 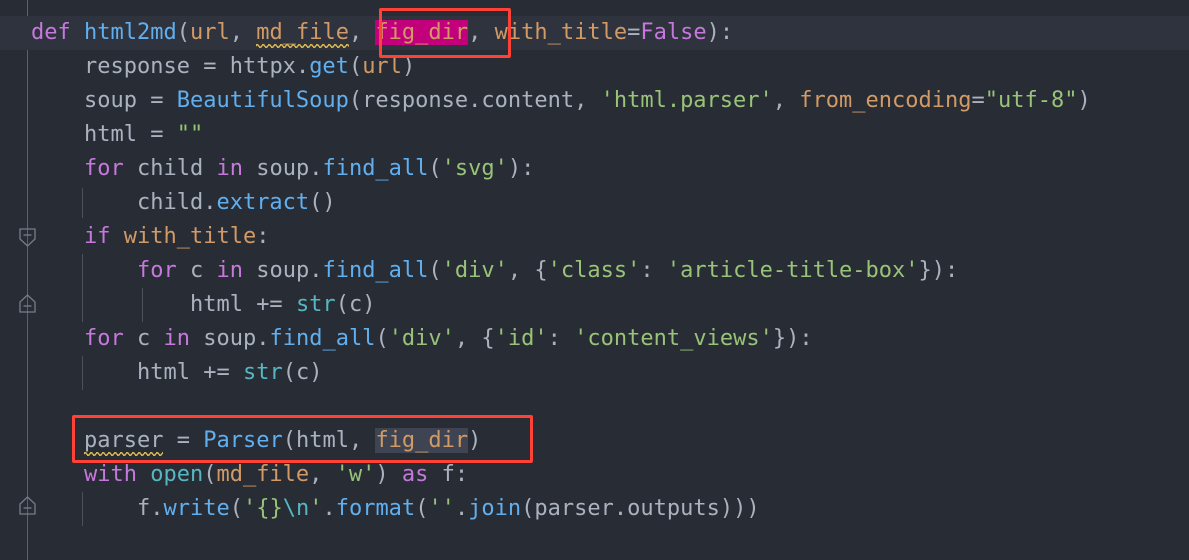 What do you see at coordinates (594, 237) in the screenshot?
I see `code-line: if with_title:` at bounding box center [594, 237].